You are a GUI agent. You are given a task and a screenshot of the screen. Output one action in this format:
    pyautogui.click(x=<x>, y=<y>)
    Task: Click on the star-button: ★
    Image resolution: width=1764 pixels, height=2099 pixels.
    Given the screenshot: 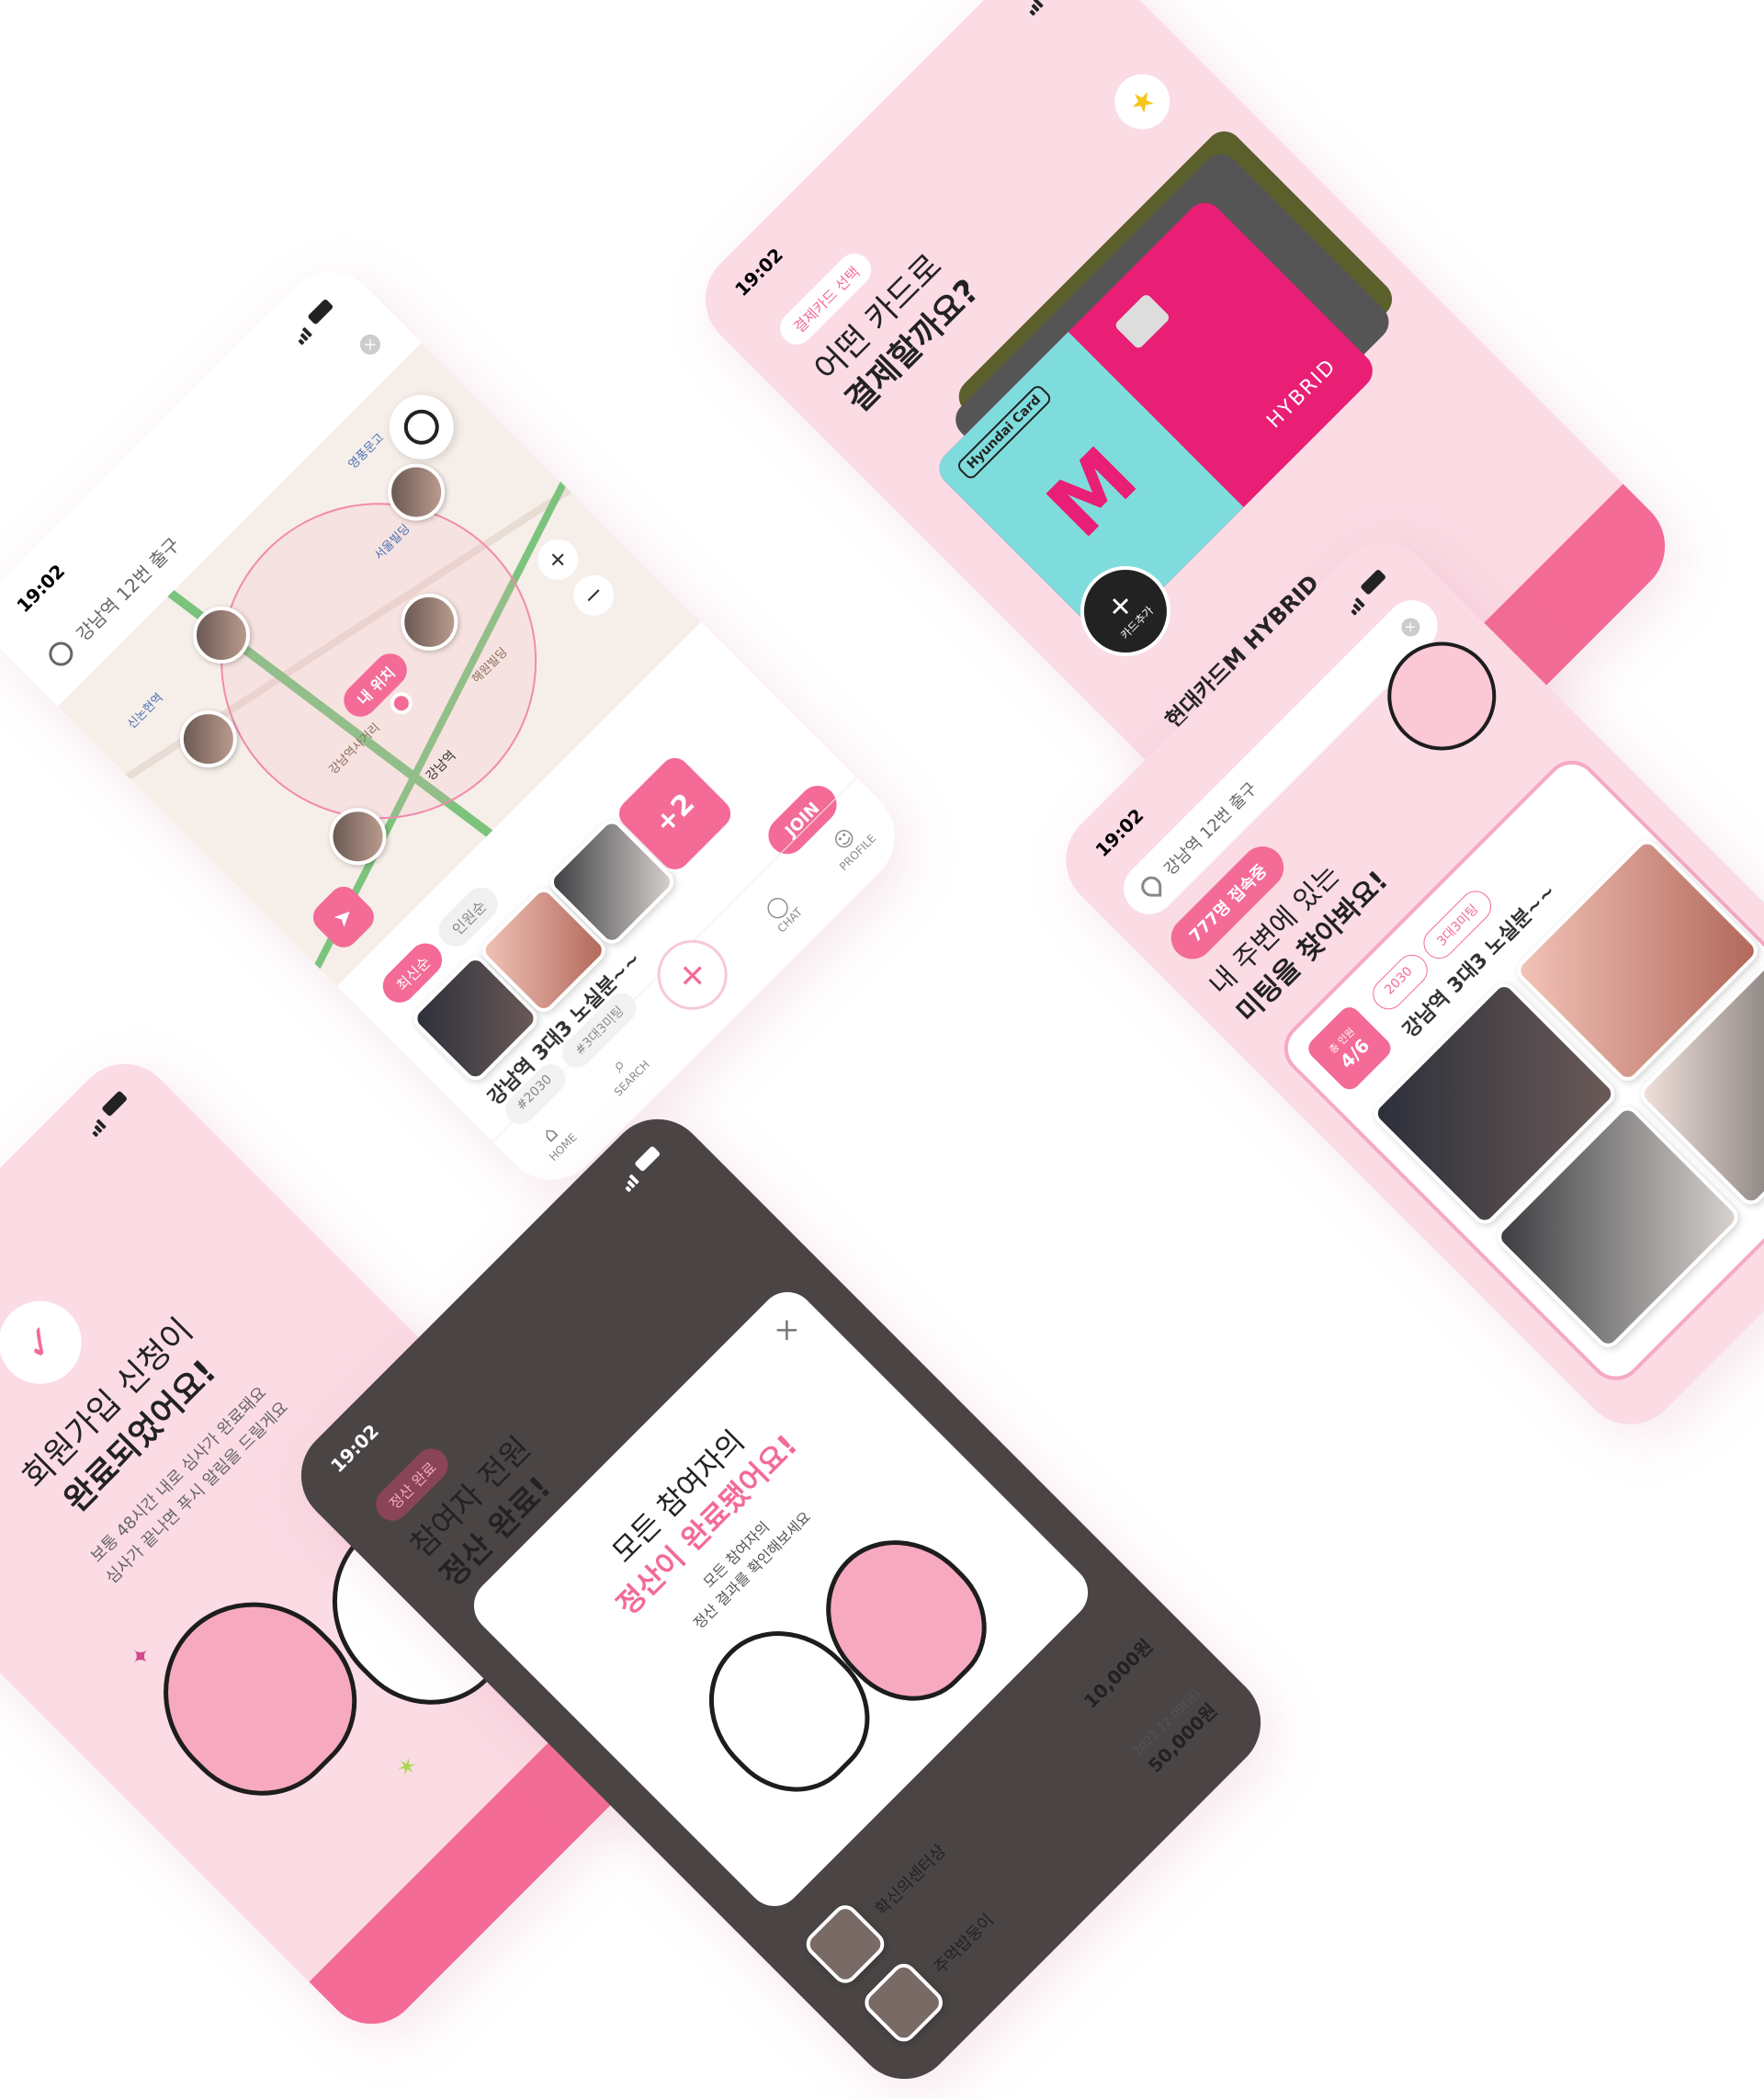 What is the action you would take?
    pyautogui.click(x=1142, y=102)
    